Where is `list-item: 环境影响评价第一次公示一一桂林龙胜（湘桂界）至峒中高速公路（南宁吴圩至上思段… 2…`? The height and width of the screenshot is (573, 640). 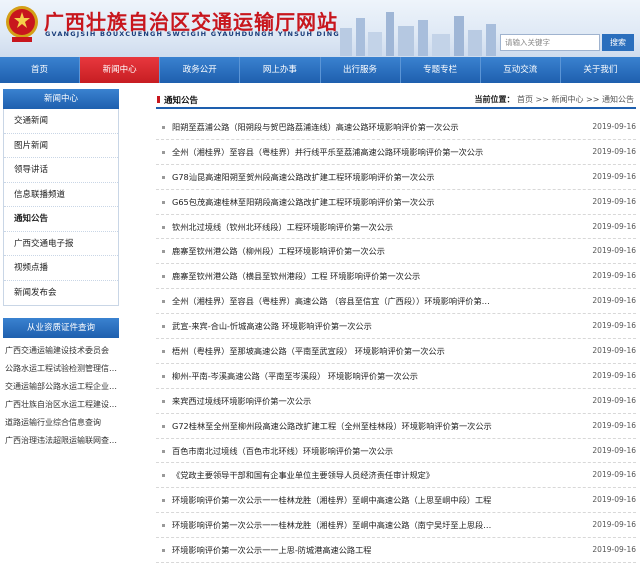 list-item: 环境影响评价第一次公示一一桂林龙胜（湘桂界）至峒中高速公路（南宁吴圩至上思段… 2… is located at coordinates (396, 526).